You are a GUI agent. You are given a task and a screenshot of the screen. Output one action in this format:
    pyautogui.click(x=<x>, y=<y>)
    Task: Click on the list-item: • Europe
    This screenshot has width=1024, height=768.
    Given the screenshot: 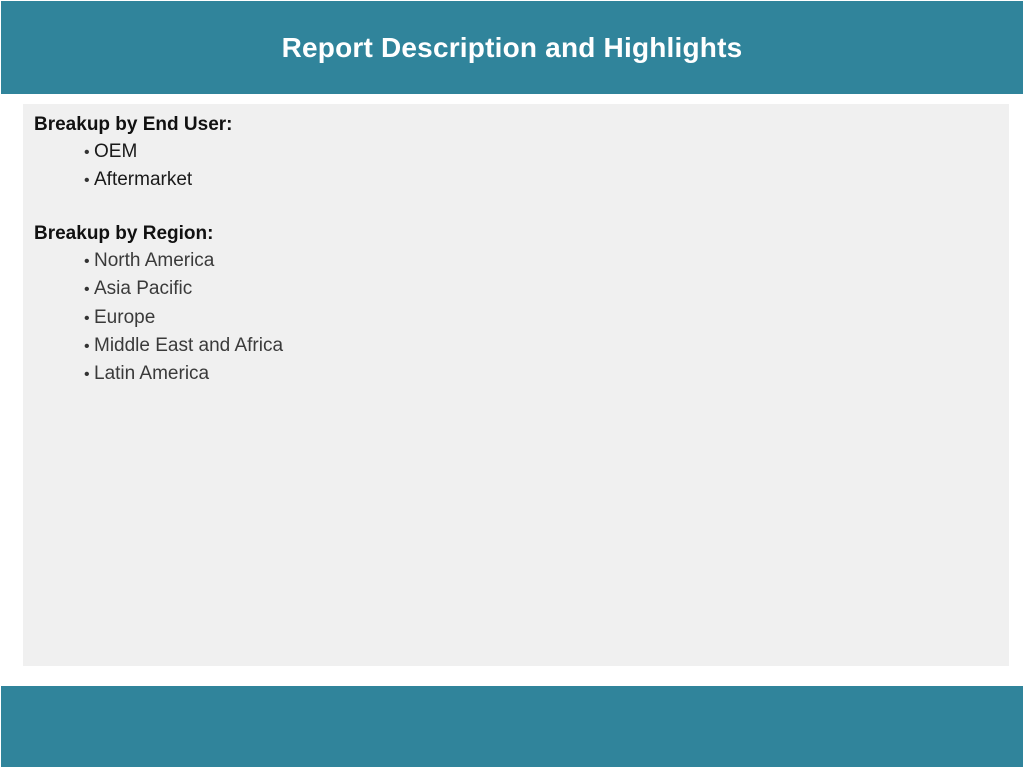 What is the action you would take?
    pyautogui.click(x=183, y=318)
    